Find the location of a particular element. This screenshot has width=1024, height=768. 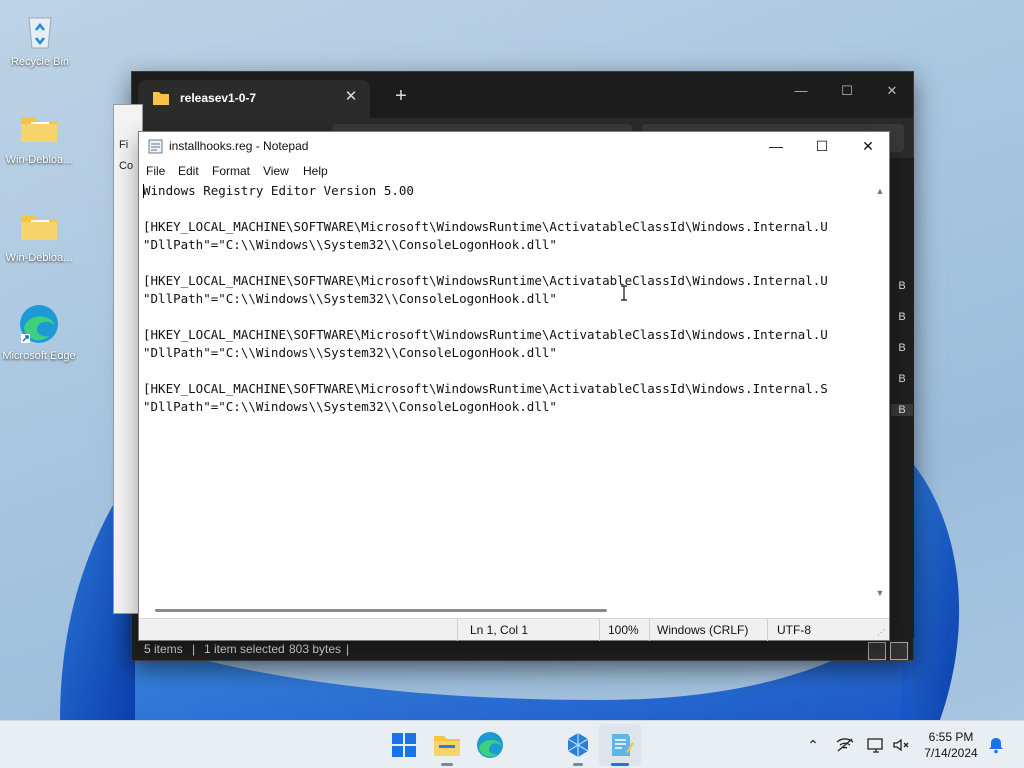

close-button: ✕ is located at coordinates (868, 146).